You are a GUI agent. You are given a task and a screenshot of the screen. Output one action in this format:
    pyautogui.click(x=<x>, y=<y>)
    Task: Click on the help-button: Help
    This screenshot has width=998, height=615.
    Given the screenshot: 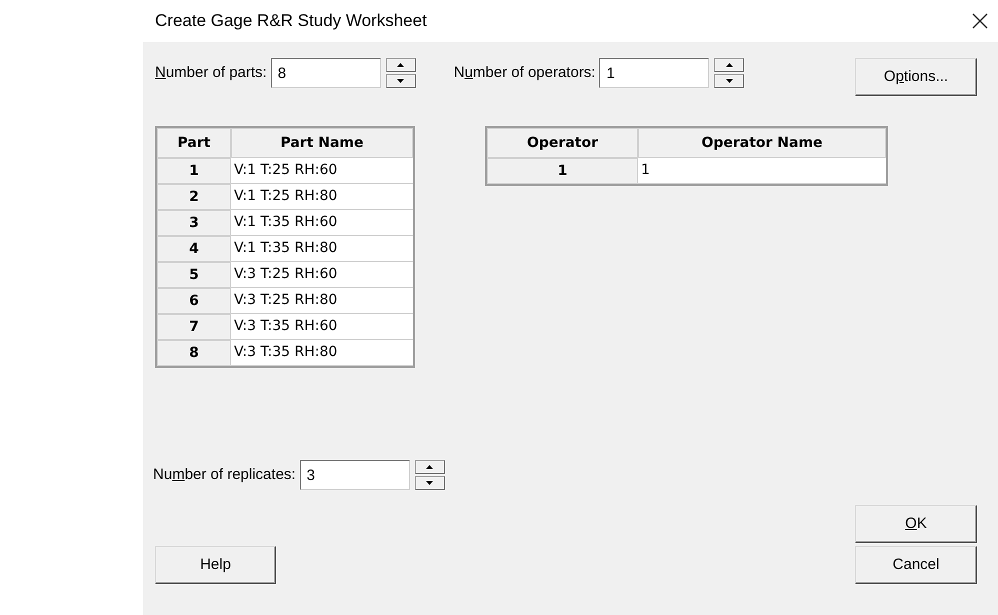 What is the action you would take?
    pyautogui.click(x=215, y=565)
    